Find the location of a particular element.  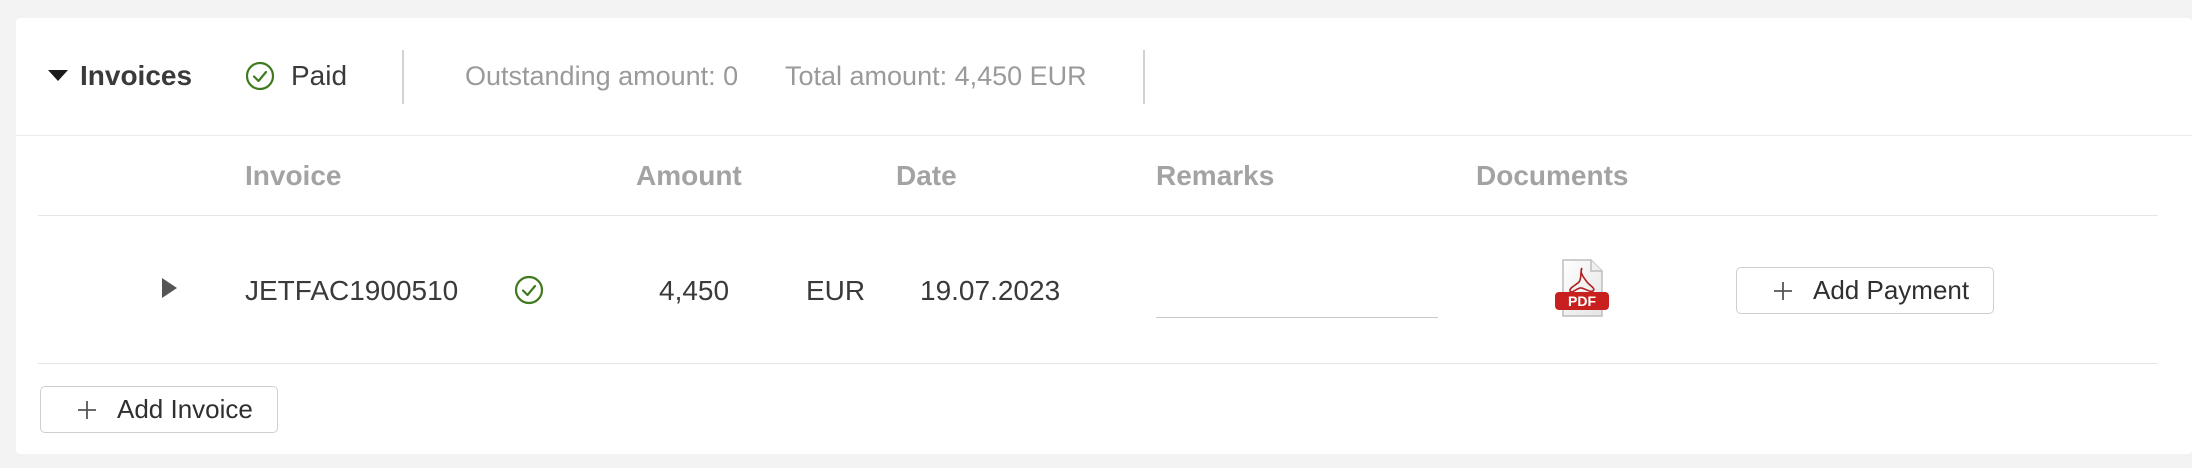

invoice-amount: 4,450 is located at coordinates (694, 290).